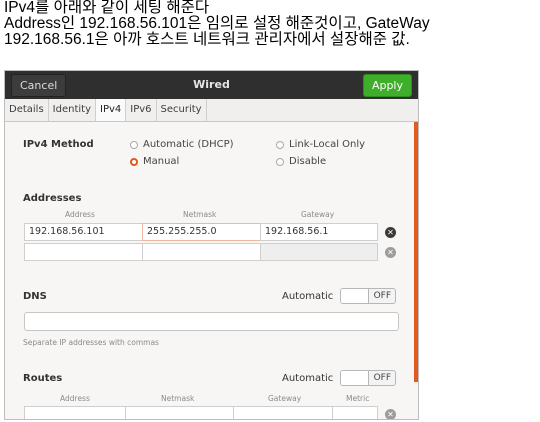 Image resolution: width=540 pixels, height=422 pixels. What do you see at coordinates (382, 296) in the screenshot?
I see `dns-toggle-state: OFF` at bounding box center [382, 296].